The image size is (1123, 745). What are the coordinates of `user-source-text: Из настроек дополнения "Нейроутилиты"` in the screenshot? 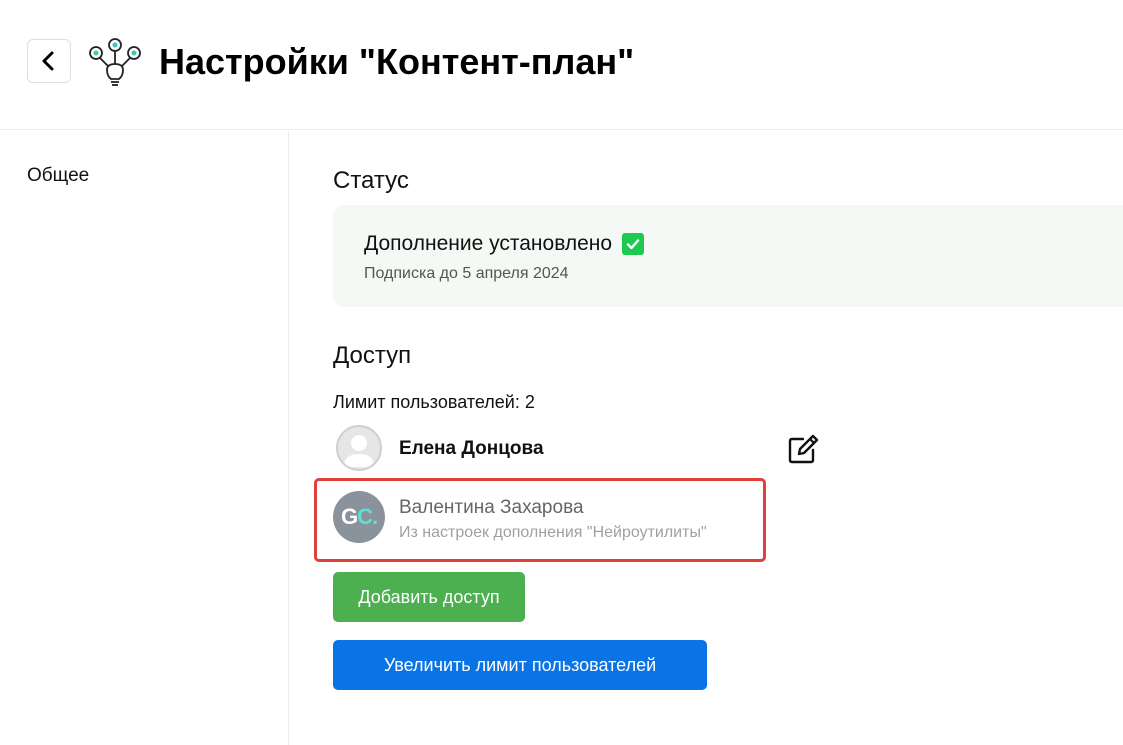 It's located at (553, 532).